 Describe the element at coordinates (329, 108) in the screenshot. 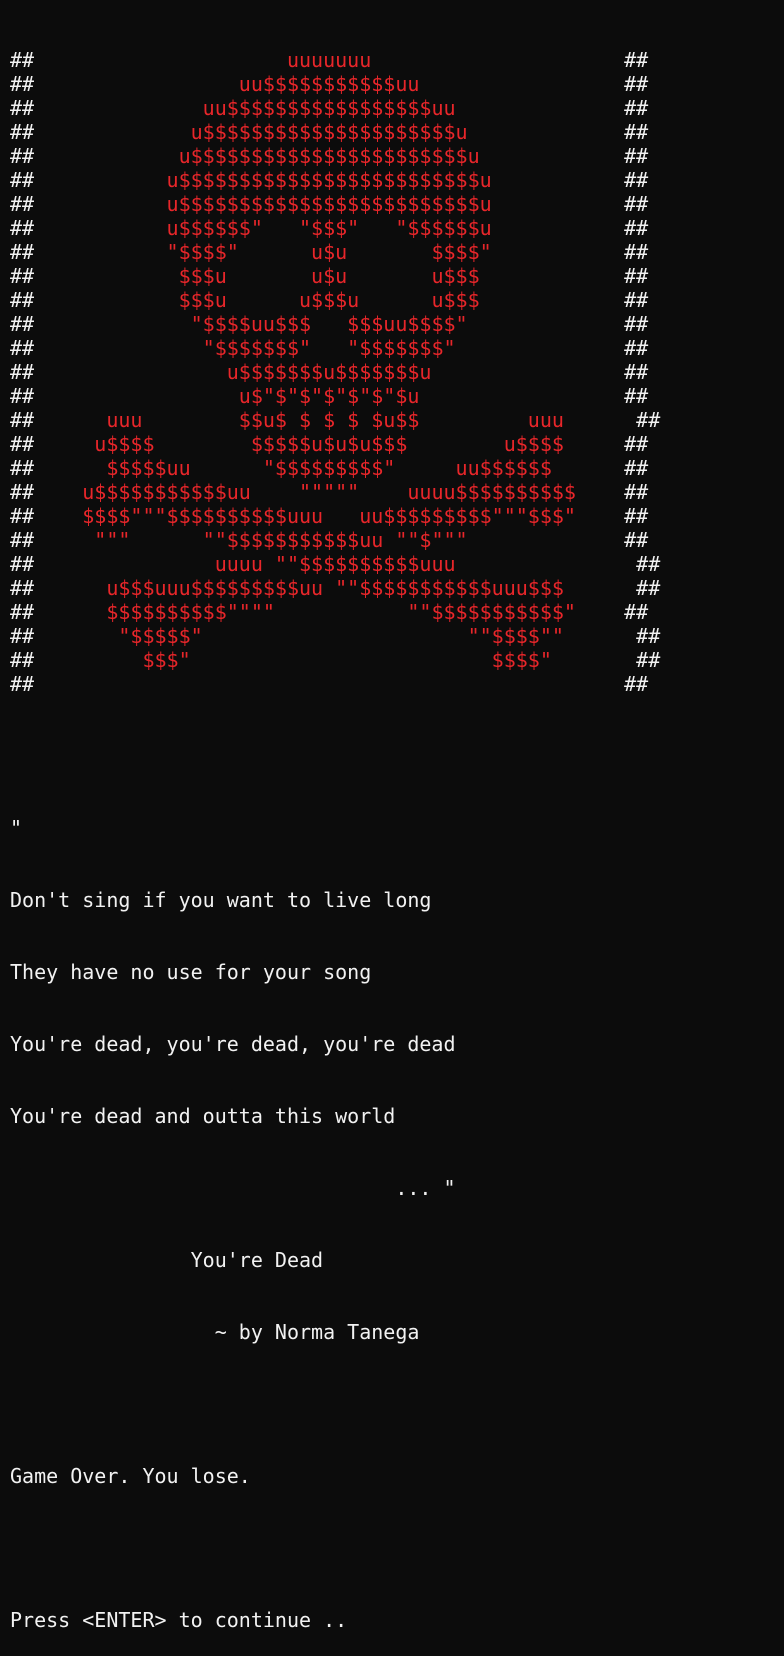

I see `skull-art-text: uu$$$$$$$$$$$$$$$$$uu` at that location.